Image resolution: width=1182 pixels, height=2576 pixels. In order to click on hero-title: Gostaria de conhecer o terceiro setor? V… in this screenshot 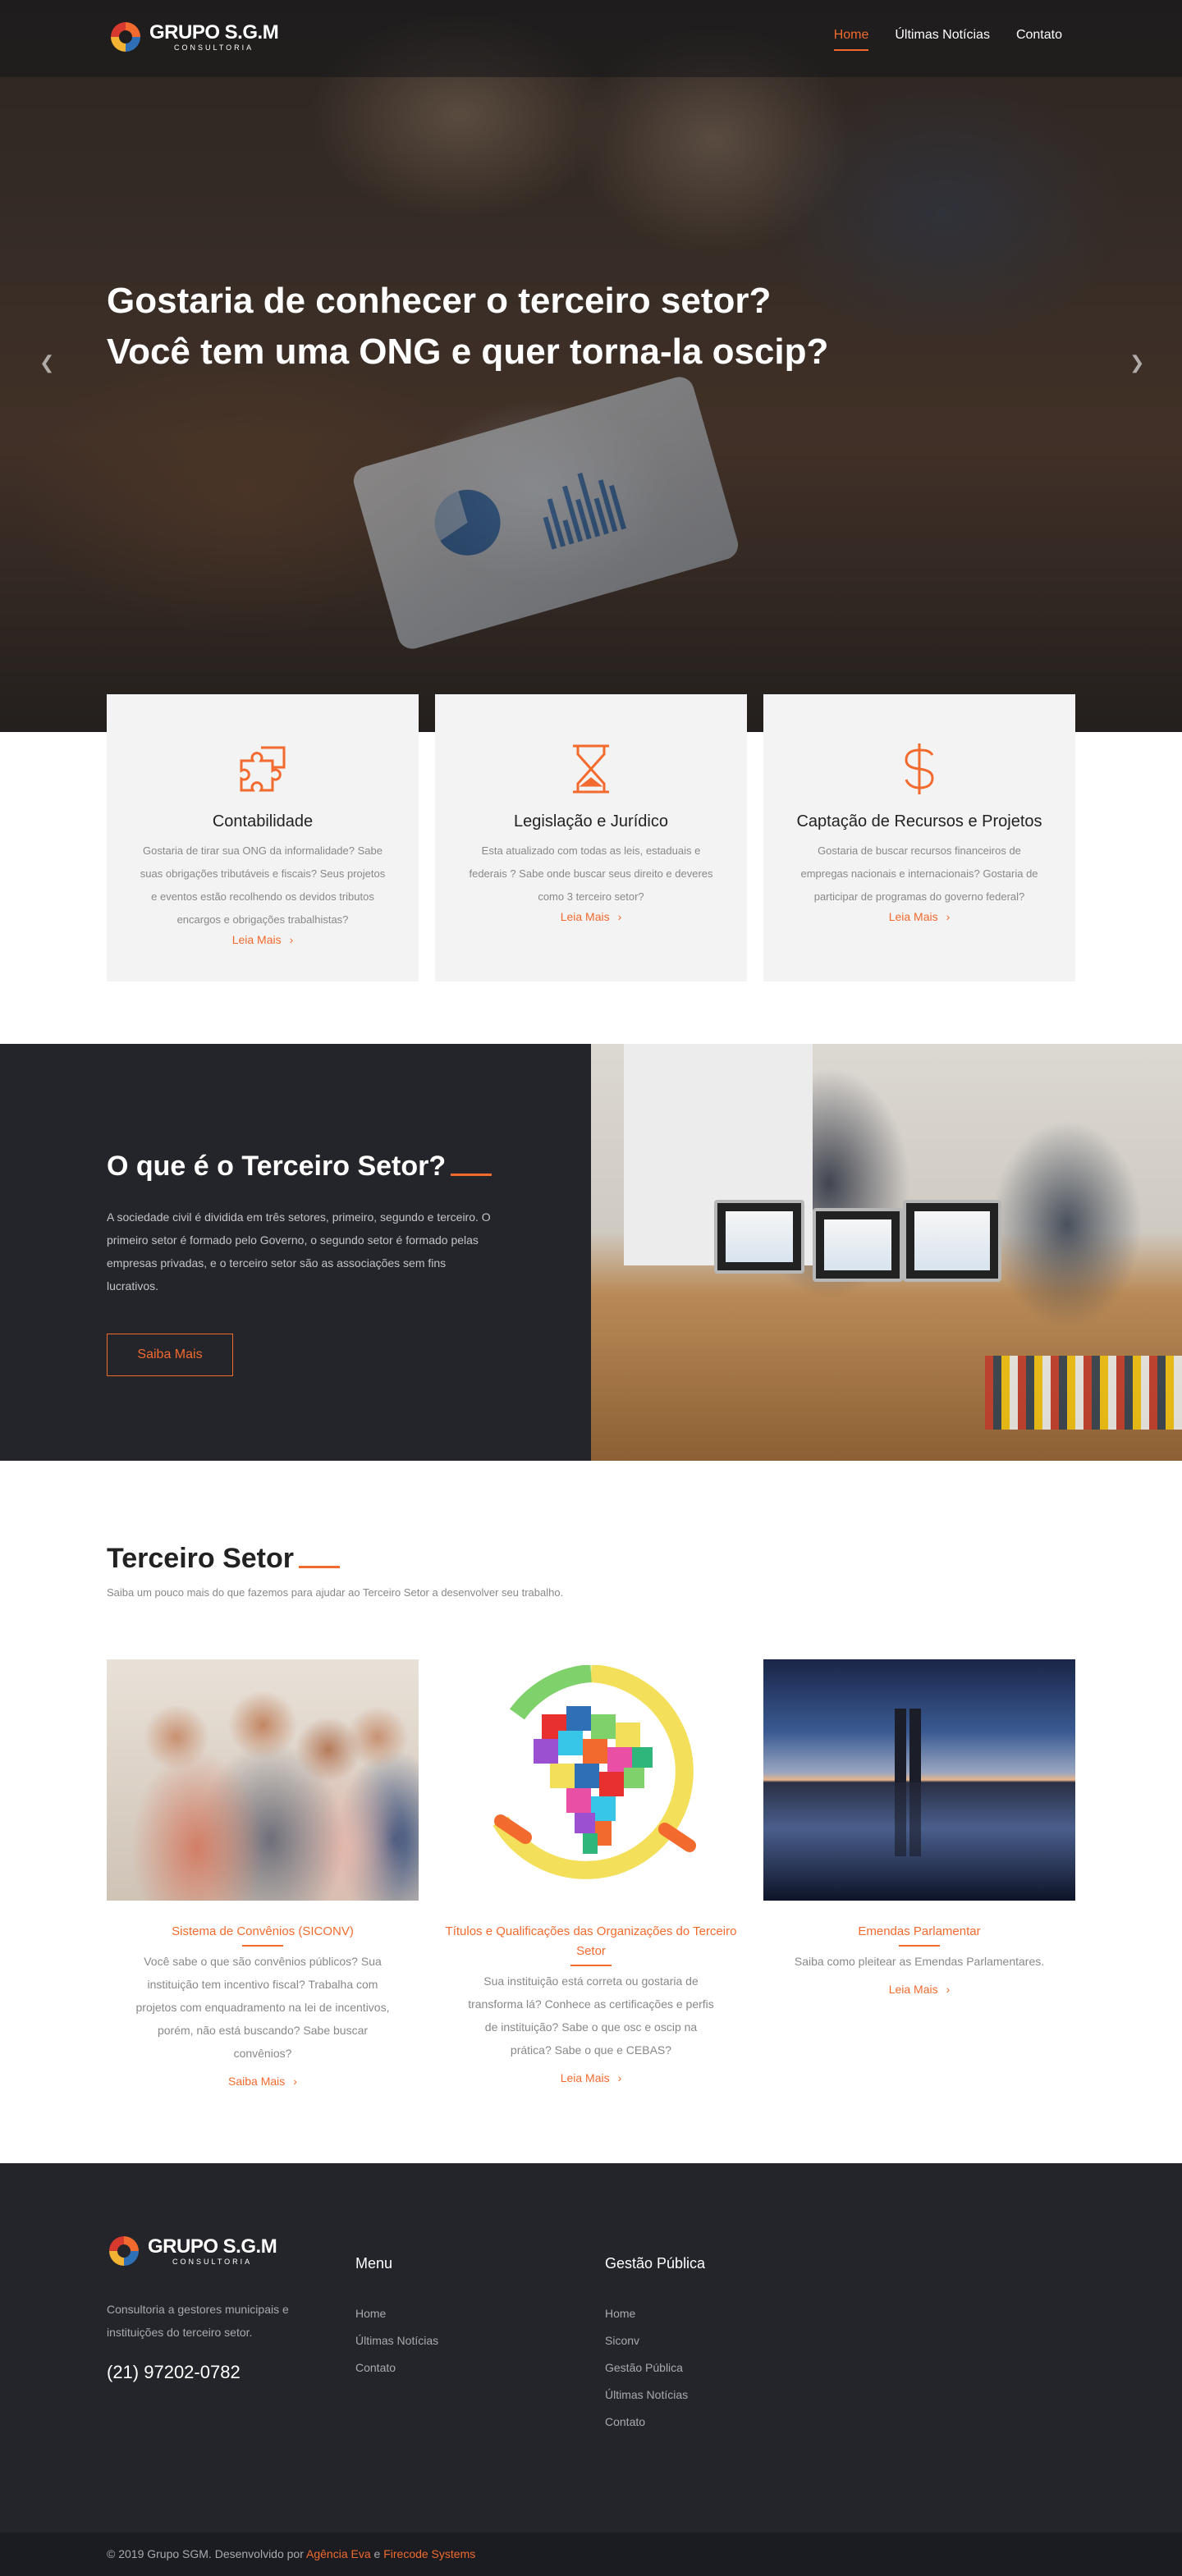, I will do `click(468, 326)`.